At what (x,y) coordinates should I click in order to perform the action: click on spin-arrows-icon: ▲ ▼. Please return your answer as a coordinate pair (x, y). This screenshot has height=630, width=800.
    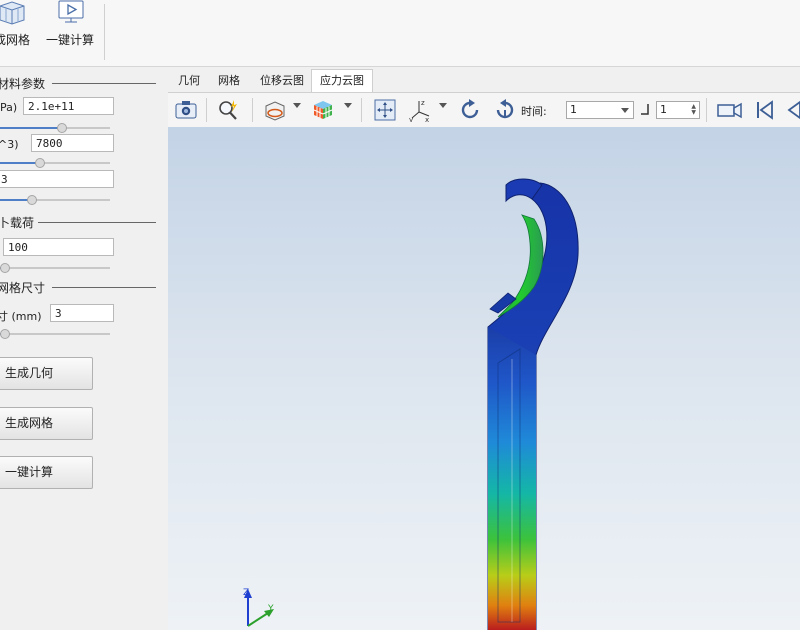
    Looking at the image, I should click on (693, 110).